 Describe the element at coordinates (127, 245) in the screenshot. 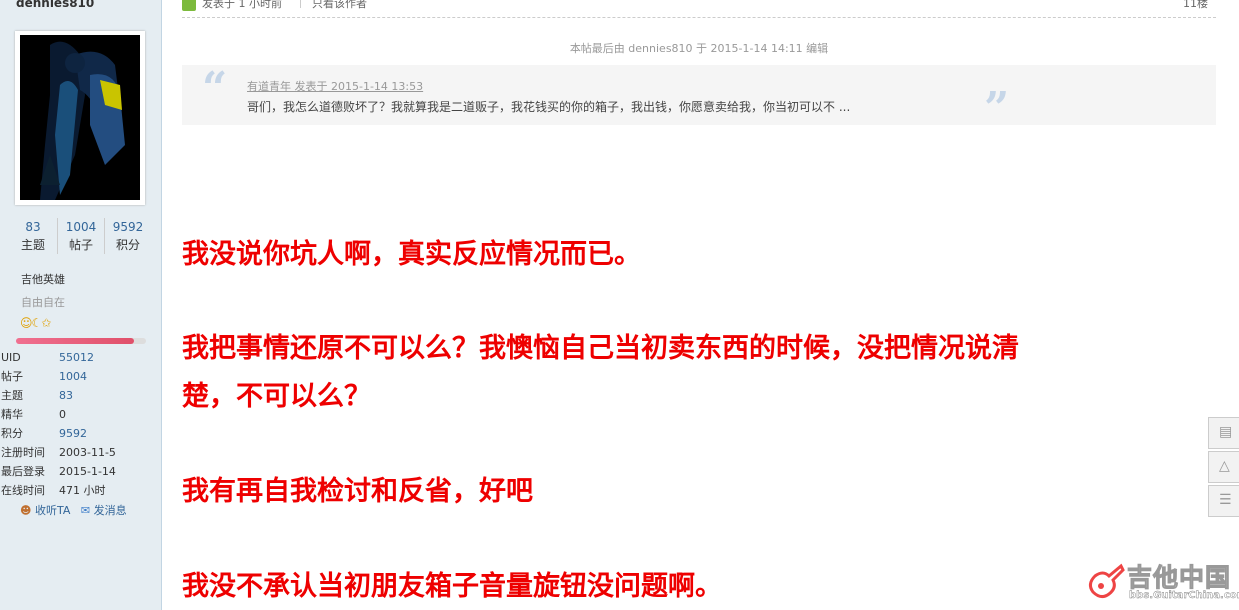

I see `stat-credits-label: 积分` at that location.